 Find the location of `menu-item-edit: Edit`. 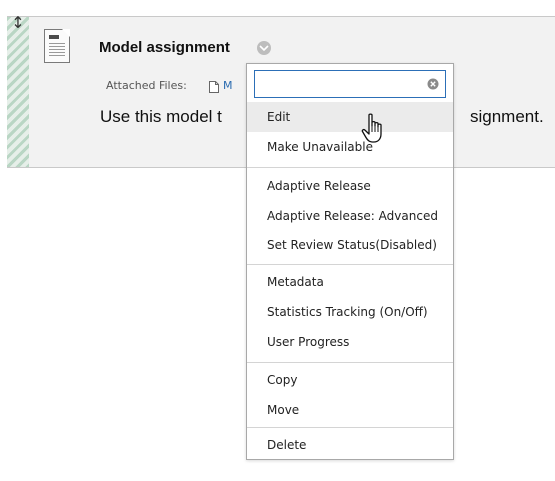

menu-item-edit: Edit is located at coordinates (350, 117).